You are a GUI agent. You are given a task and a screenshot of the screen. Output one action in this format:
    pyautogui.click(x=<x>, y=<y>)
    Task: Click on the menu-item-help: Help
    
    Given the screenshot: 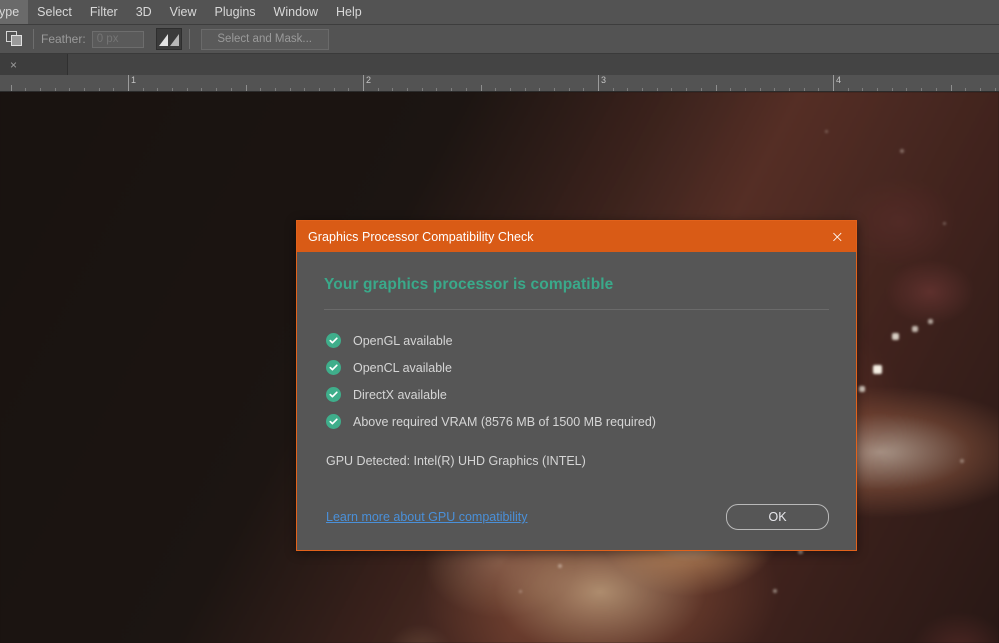 What is the action you would take?
    pyautogui.click(x=349, y=12)
    